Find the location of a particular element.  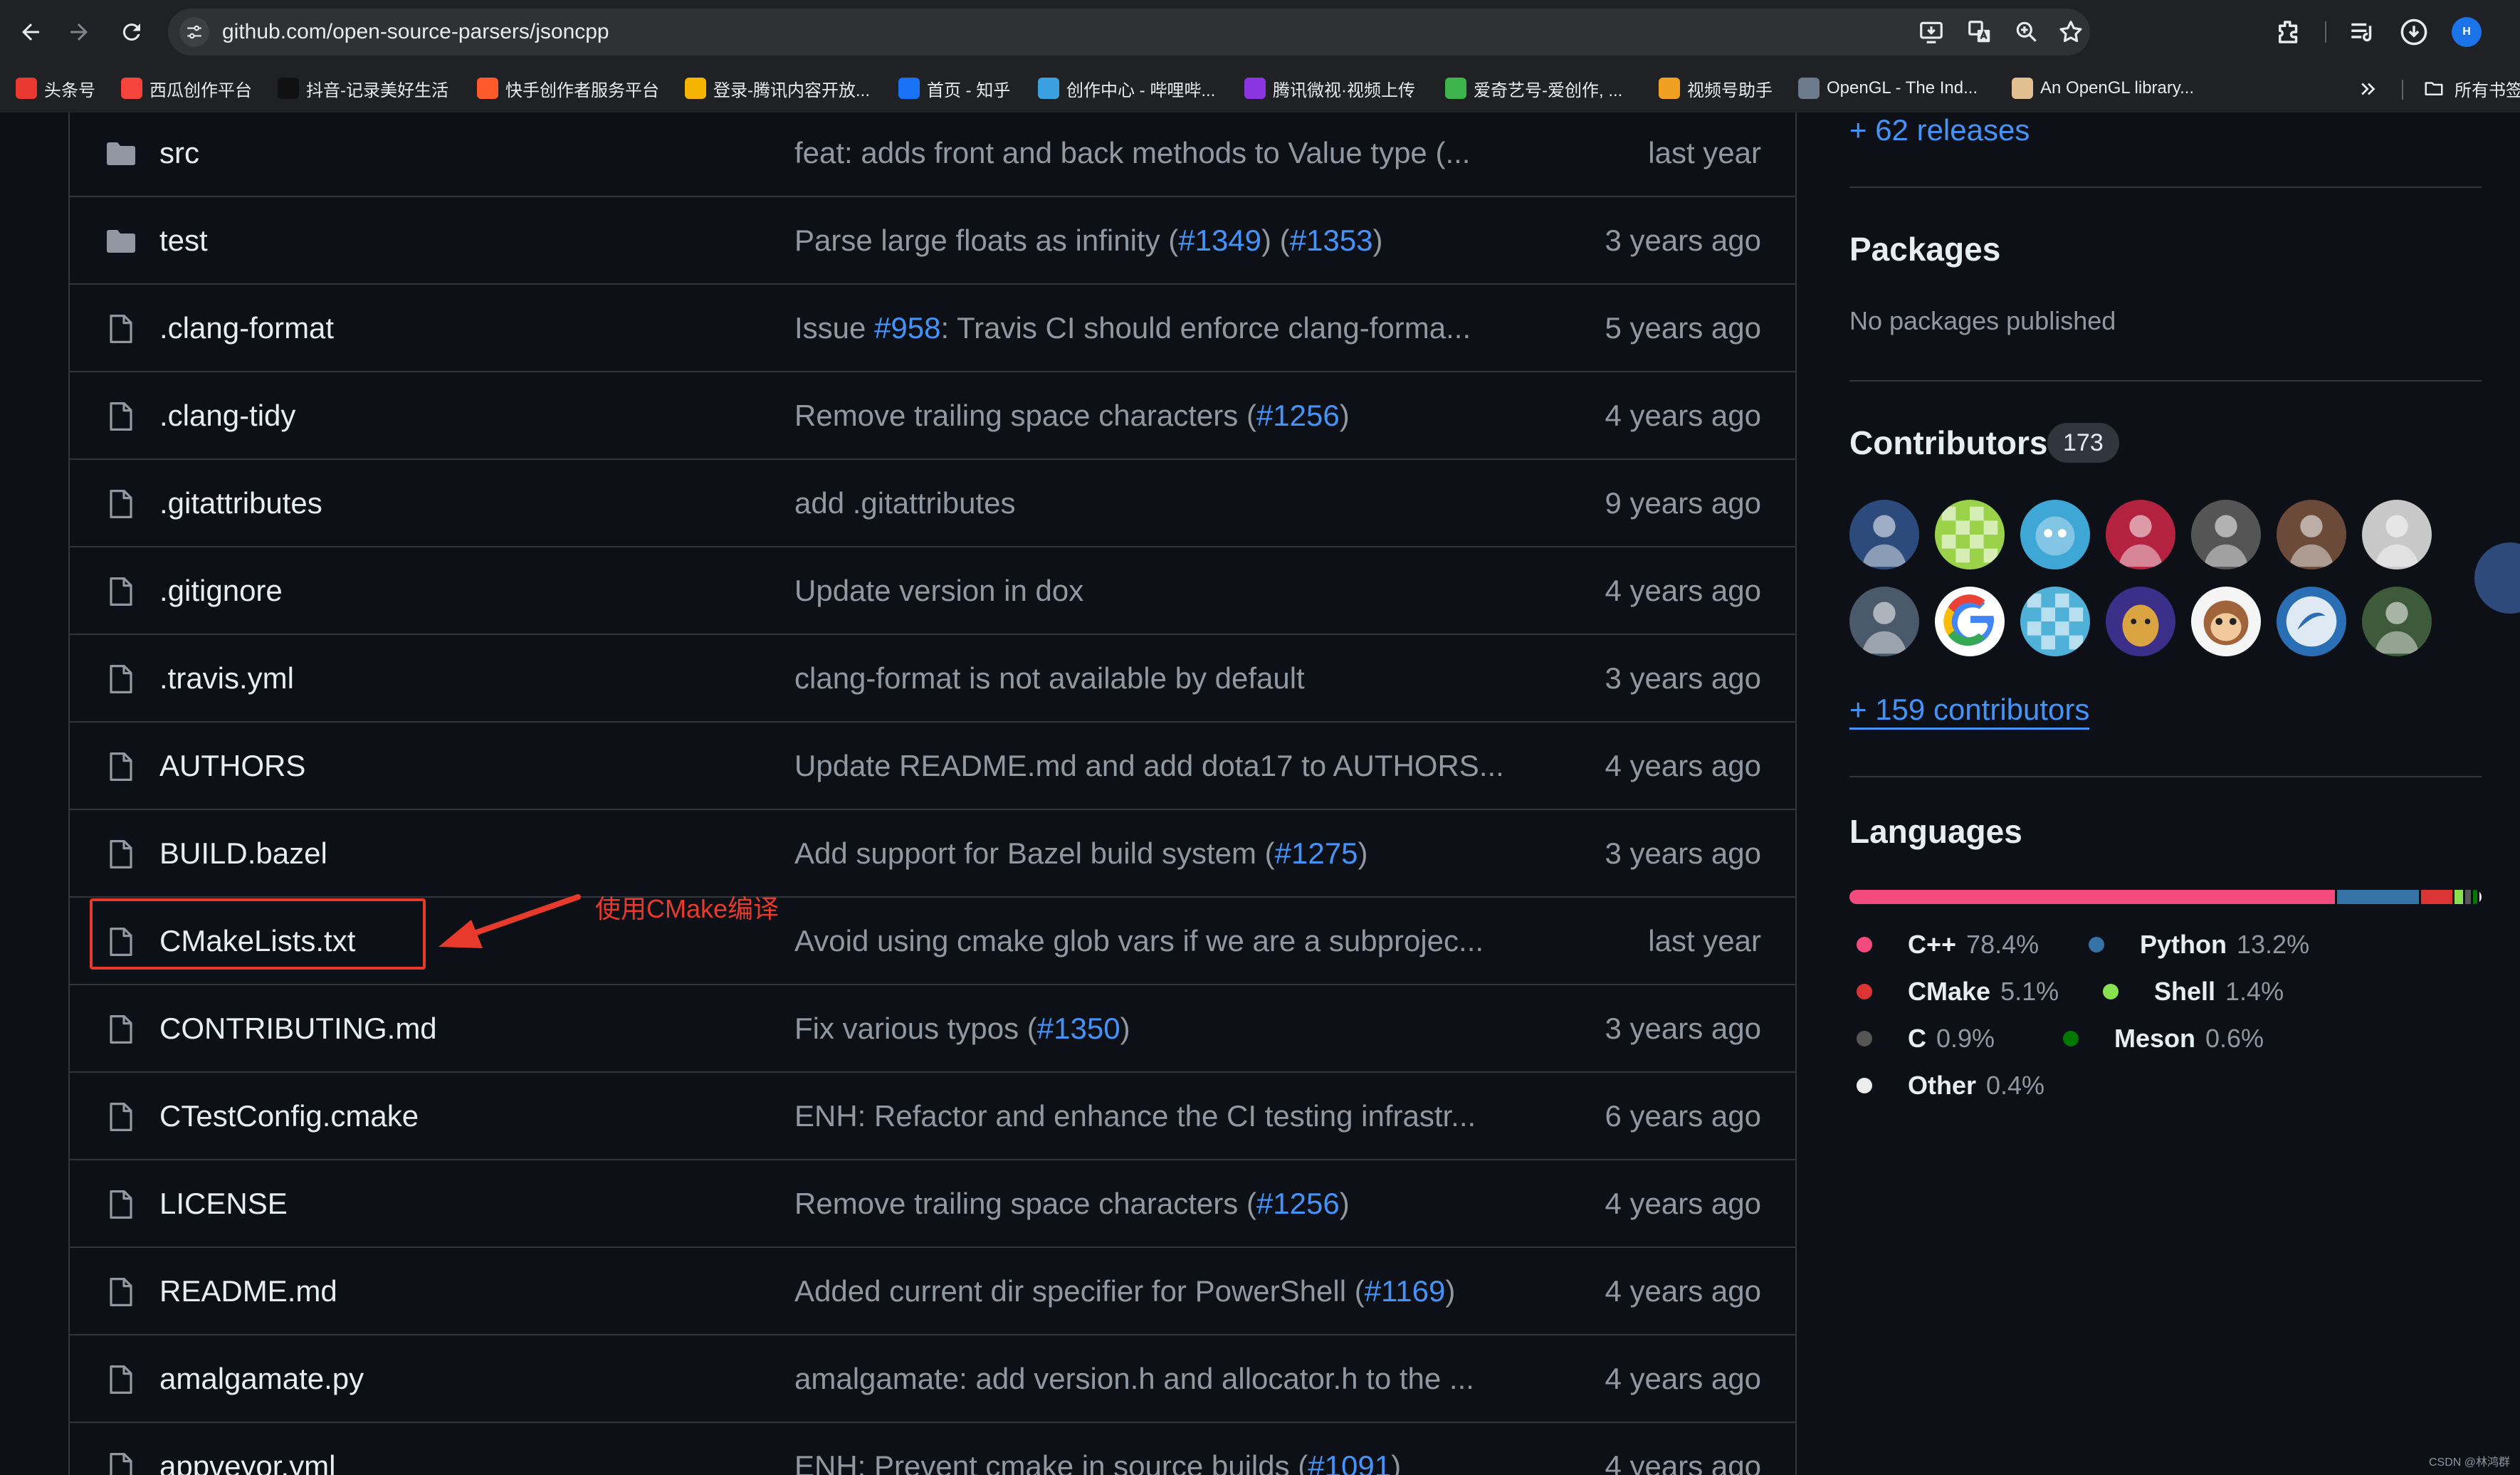

issue-link: #1353 is located at coordinates (1331, 240).